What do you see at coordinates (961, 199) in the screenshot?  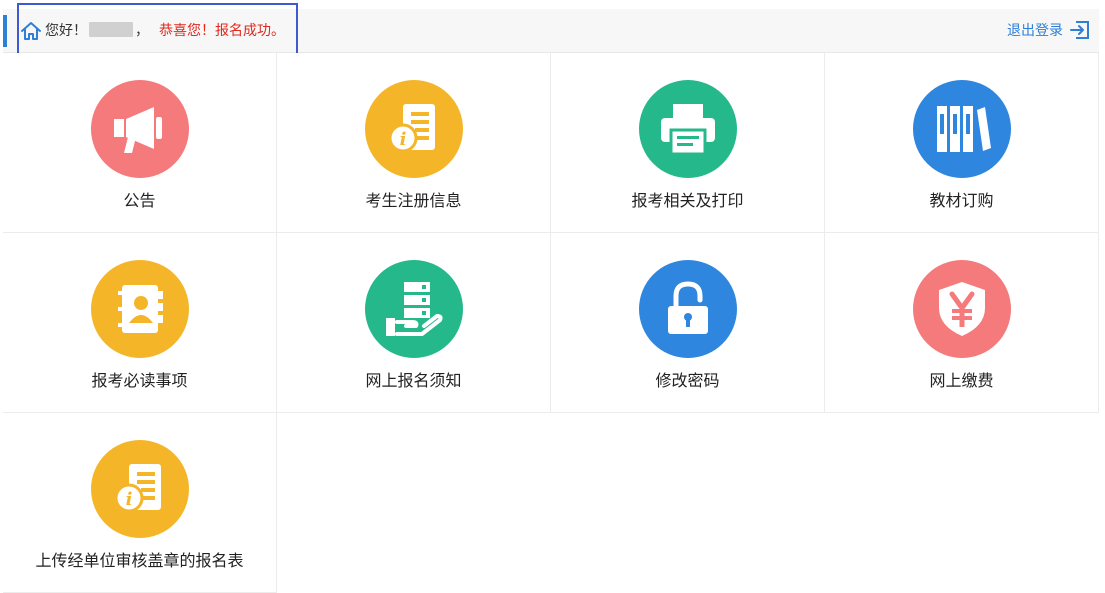 I see `tile-label: 教材订购` at bounding box center [961, 199].